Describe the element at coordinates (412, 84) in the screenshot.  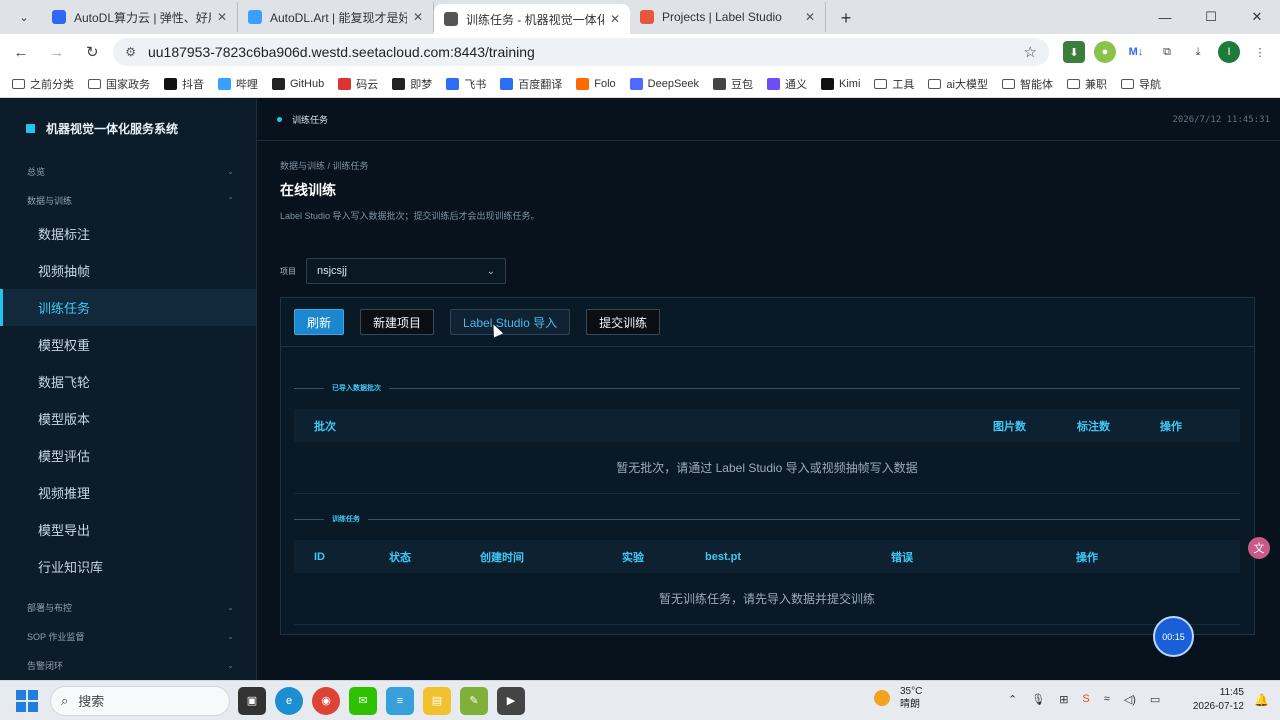
I see `bookmark-item: 即梦` at that location.